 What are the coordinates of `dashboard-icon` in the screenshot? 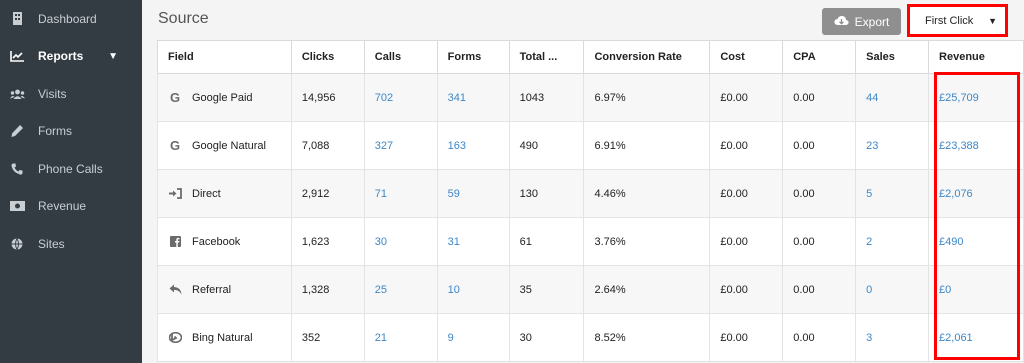 It's located at (17, 19).